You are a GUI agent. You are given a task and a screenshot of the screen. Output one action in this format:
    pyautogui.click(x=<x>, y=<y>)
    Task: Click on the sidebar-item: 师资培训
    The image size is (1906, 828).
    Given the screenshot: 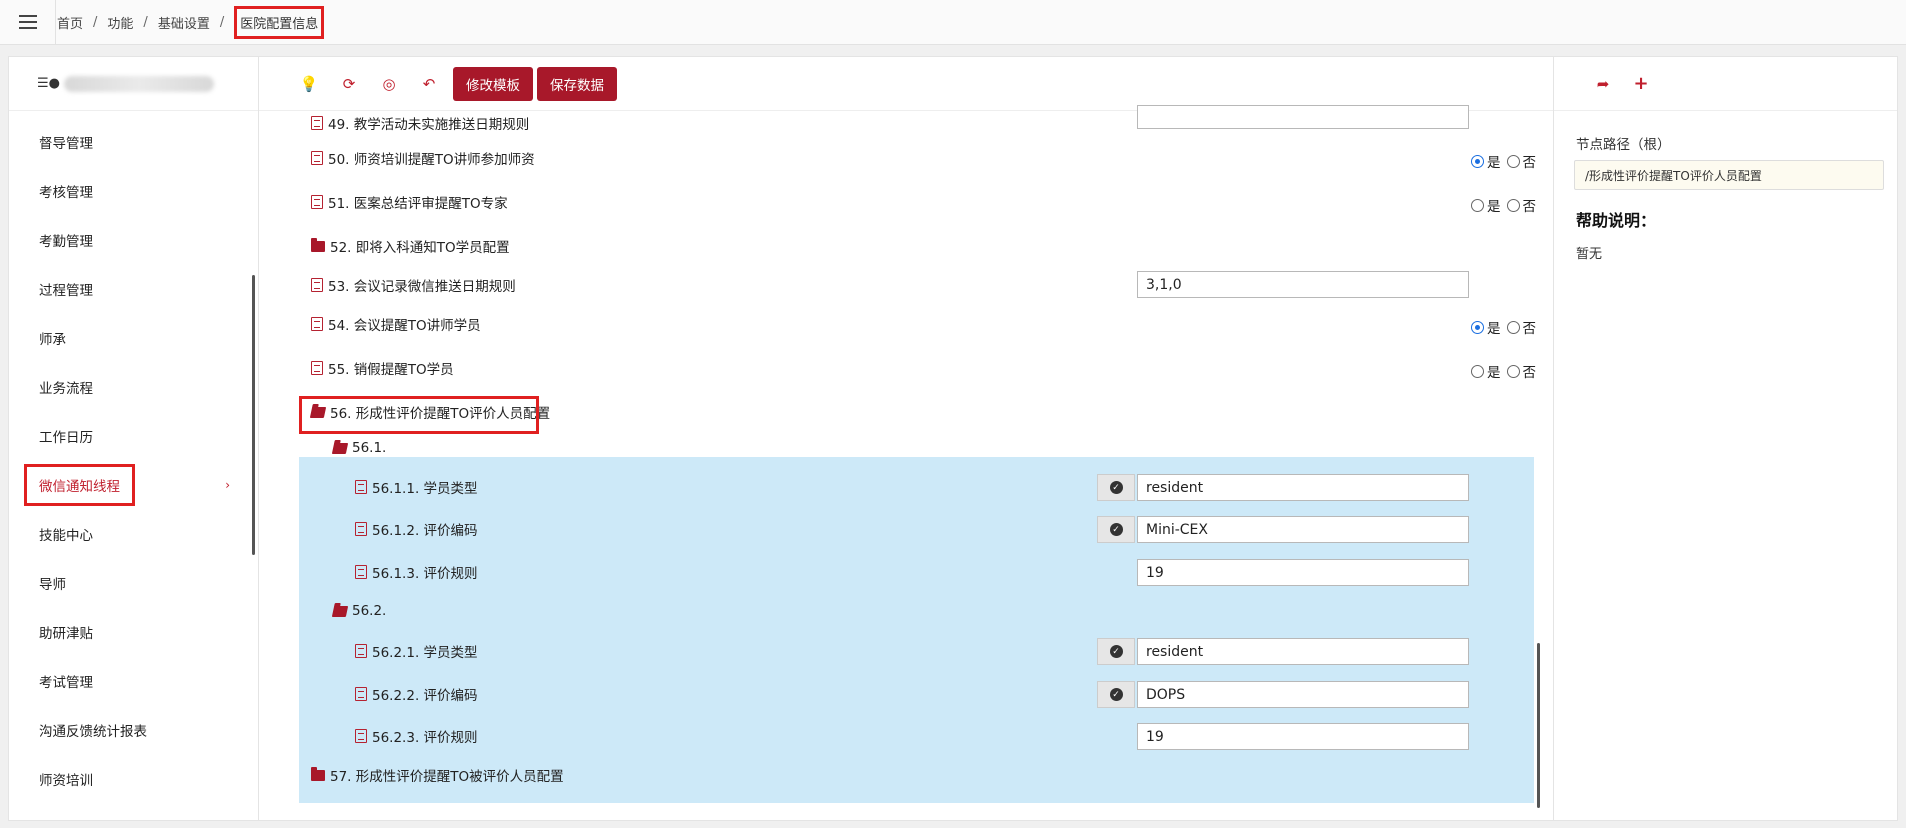 What is the action you would take?
    pyautogui.click(x=133, y=778)
    